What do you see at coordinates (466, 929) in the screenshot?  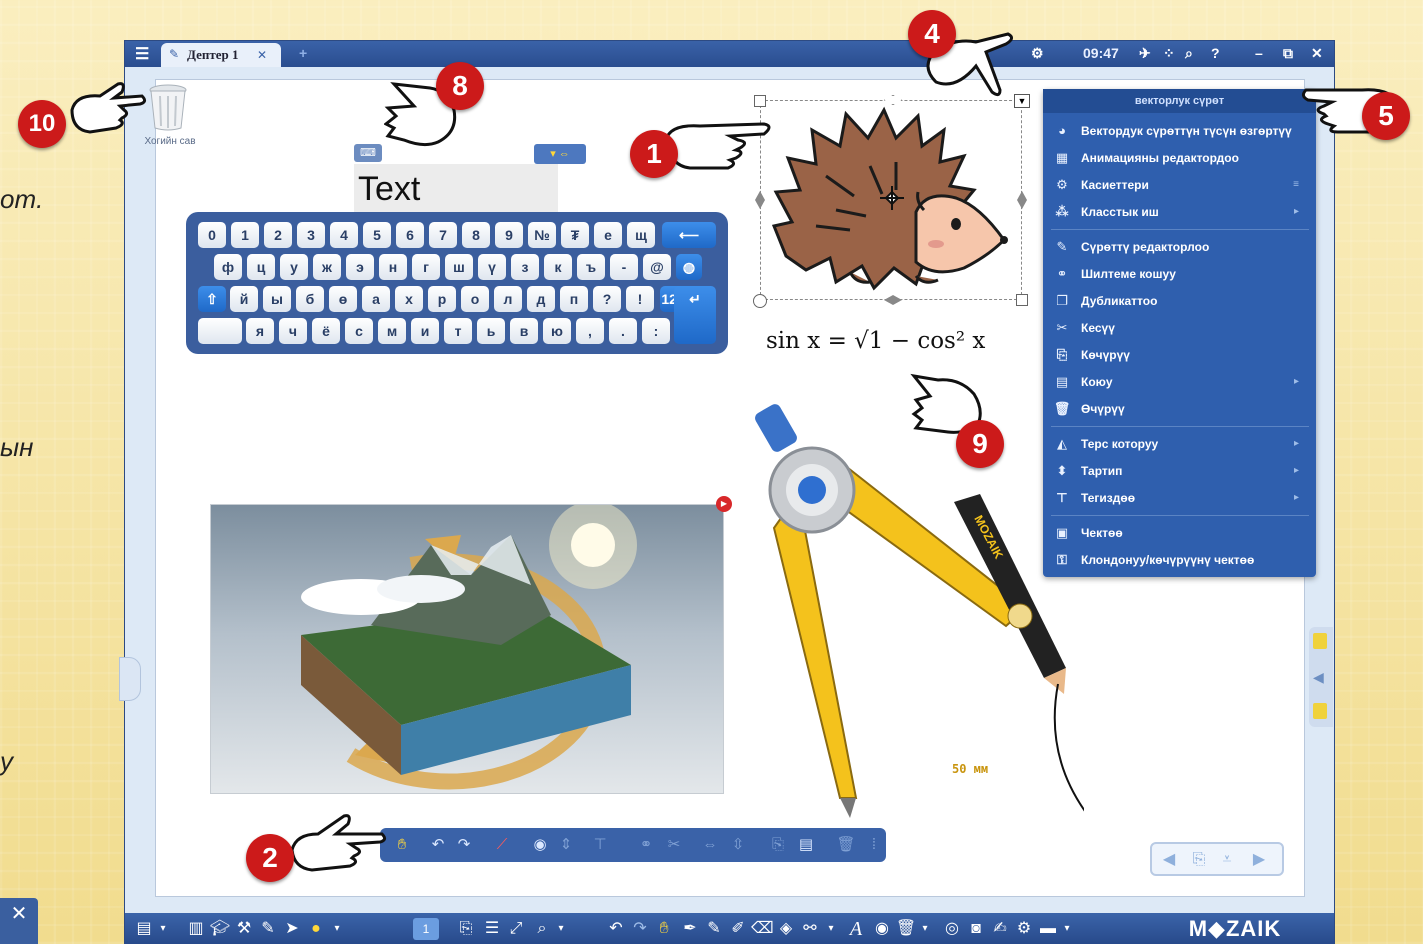 I see `new-page-icon: ⎘` at bounding box center [466, 929].